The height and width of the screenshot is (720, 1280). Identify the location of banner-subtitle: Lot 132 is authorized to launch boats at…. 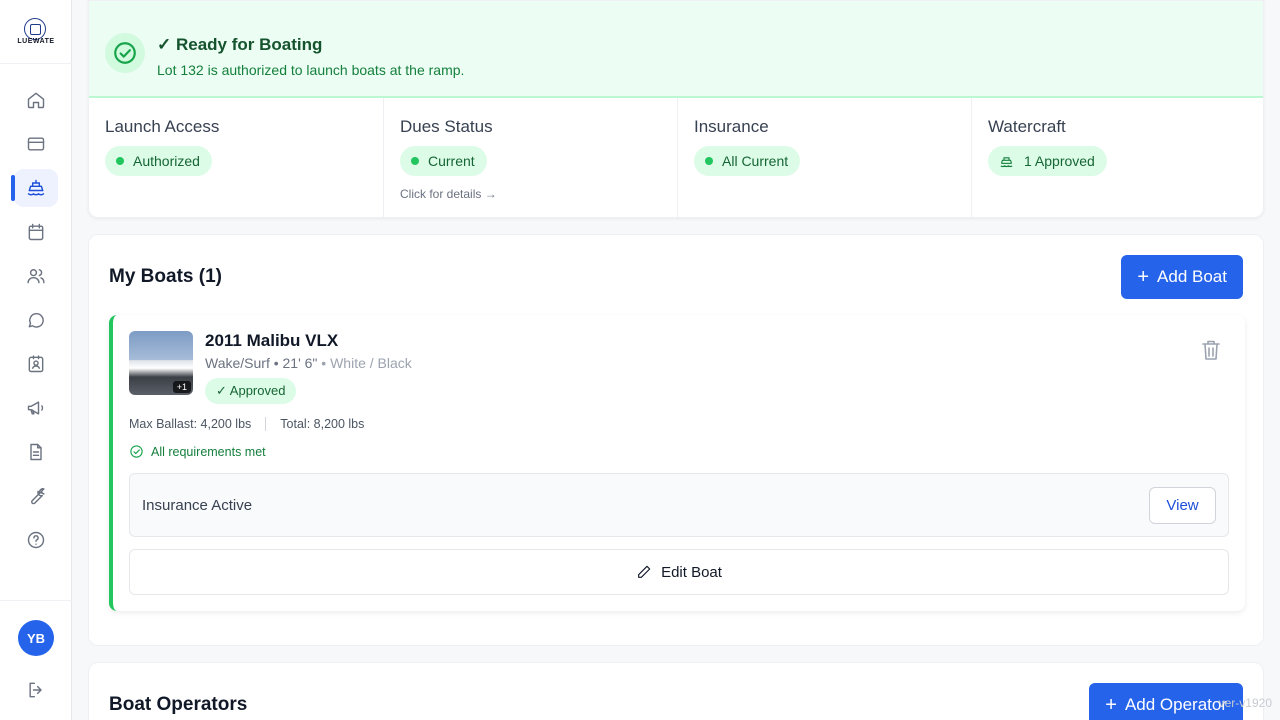
(311, 70).